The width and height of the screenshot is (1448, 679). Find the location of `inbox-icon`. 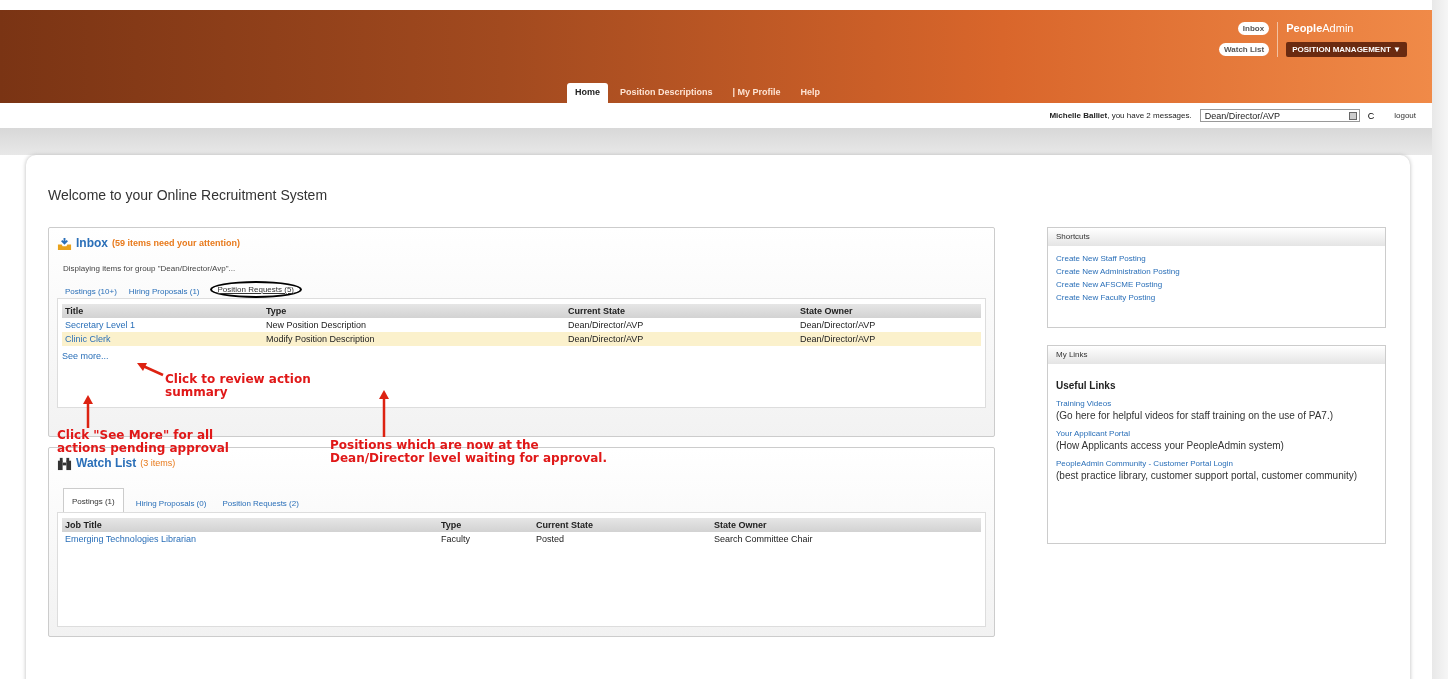

inbox-icon is located at coordinates (64, 243).